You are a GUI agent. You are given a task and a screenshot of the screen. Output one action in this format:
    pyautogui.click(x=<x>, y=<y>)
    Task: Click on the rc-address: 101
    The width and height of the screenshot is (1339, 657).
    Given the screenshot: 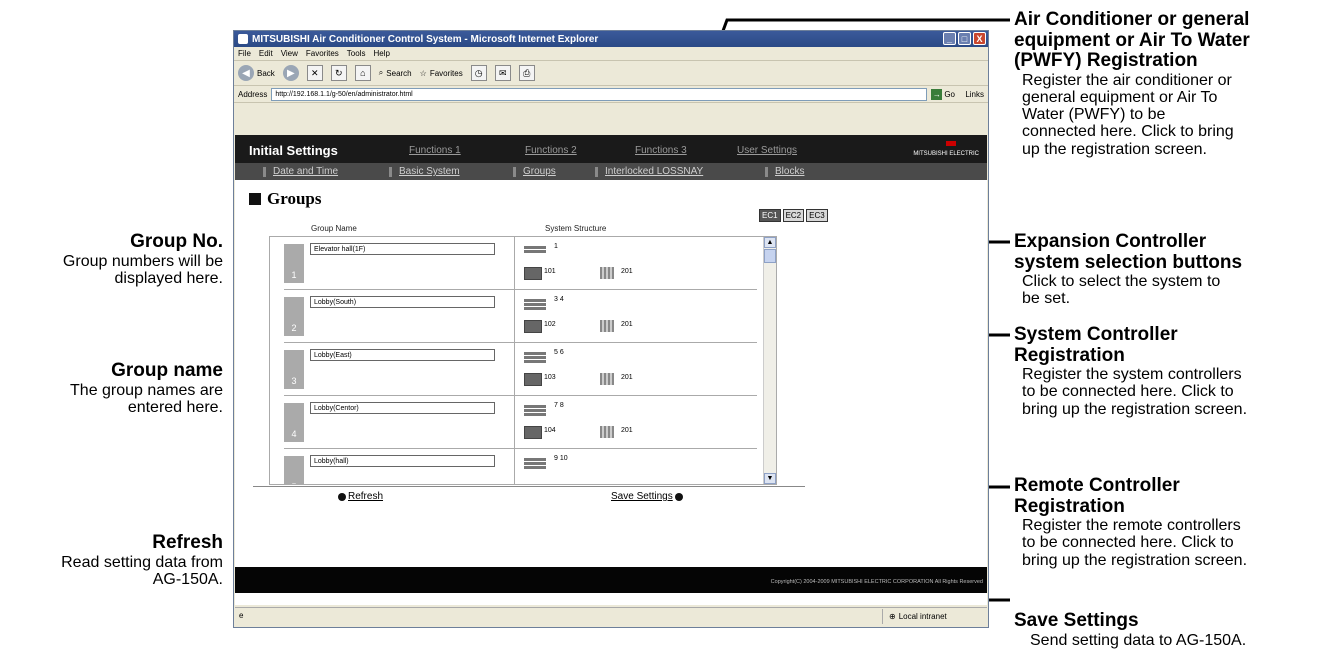 What is the action you would take?
    pyautogui.click(x=550, y=271)
    